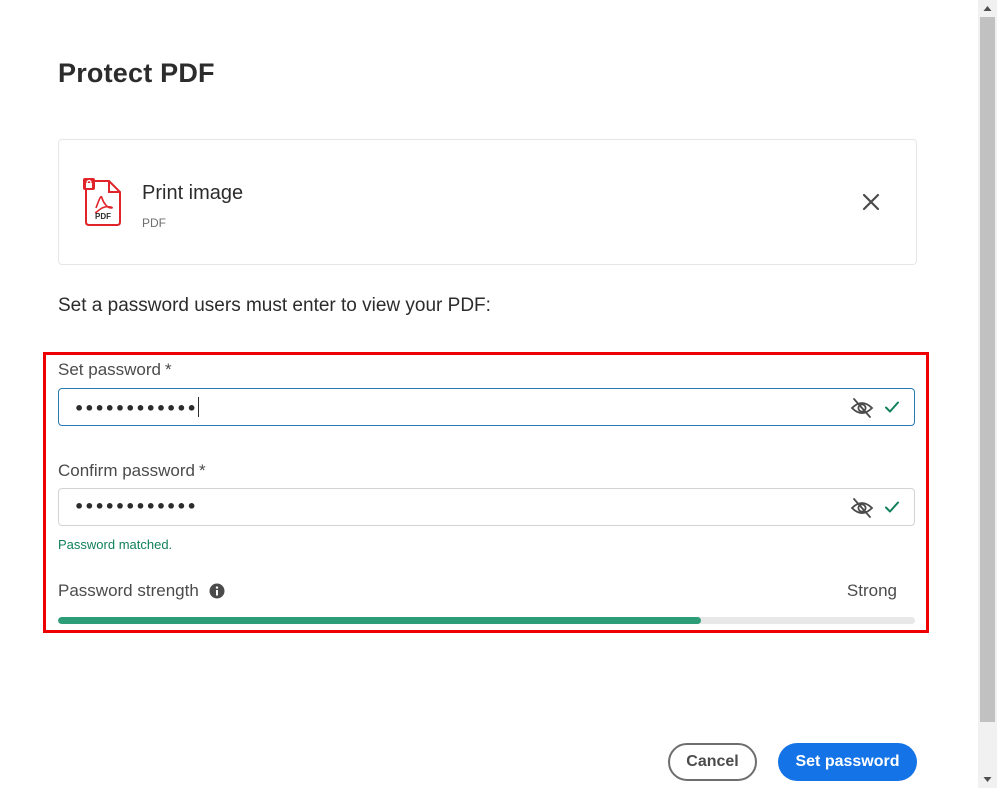 This screenshot has width=997, height=793. What do you see at coordinates (136, 73) in the screenshot?
I see `dialog-title: Protect PDF` at bounding box center [136, 73].